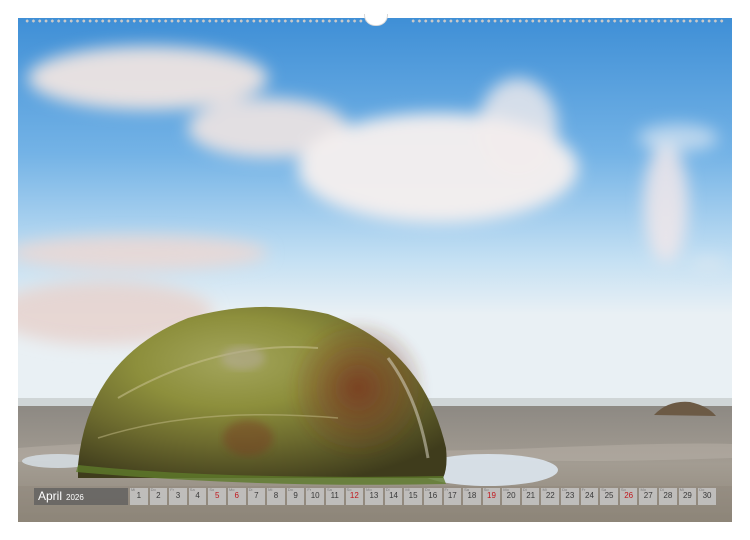 The width and height of the screenshot is (750, 540). I want to click on day-number: 10, so click(315, 495).